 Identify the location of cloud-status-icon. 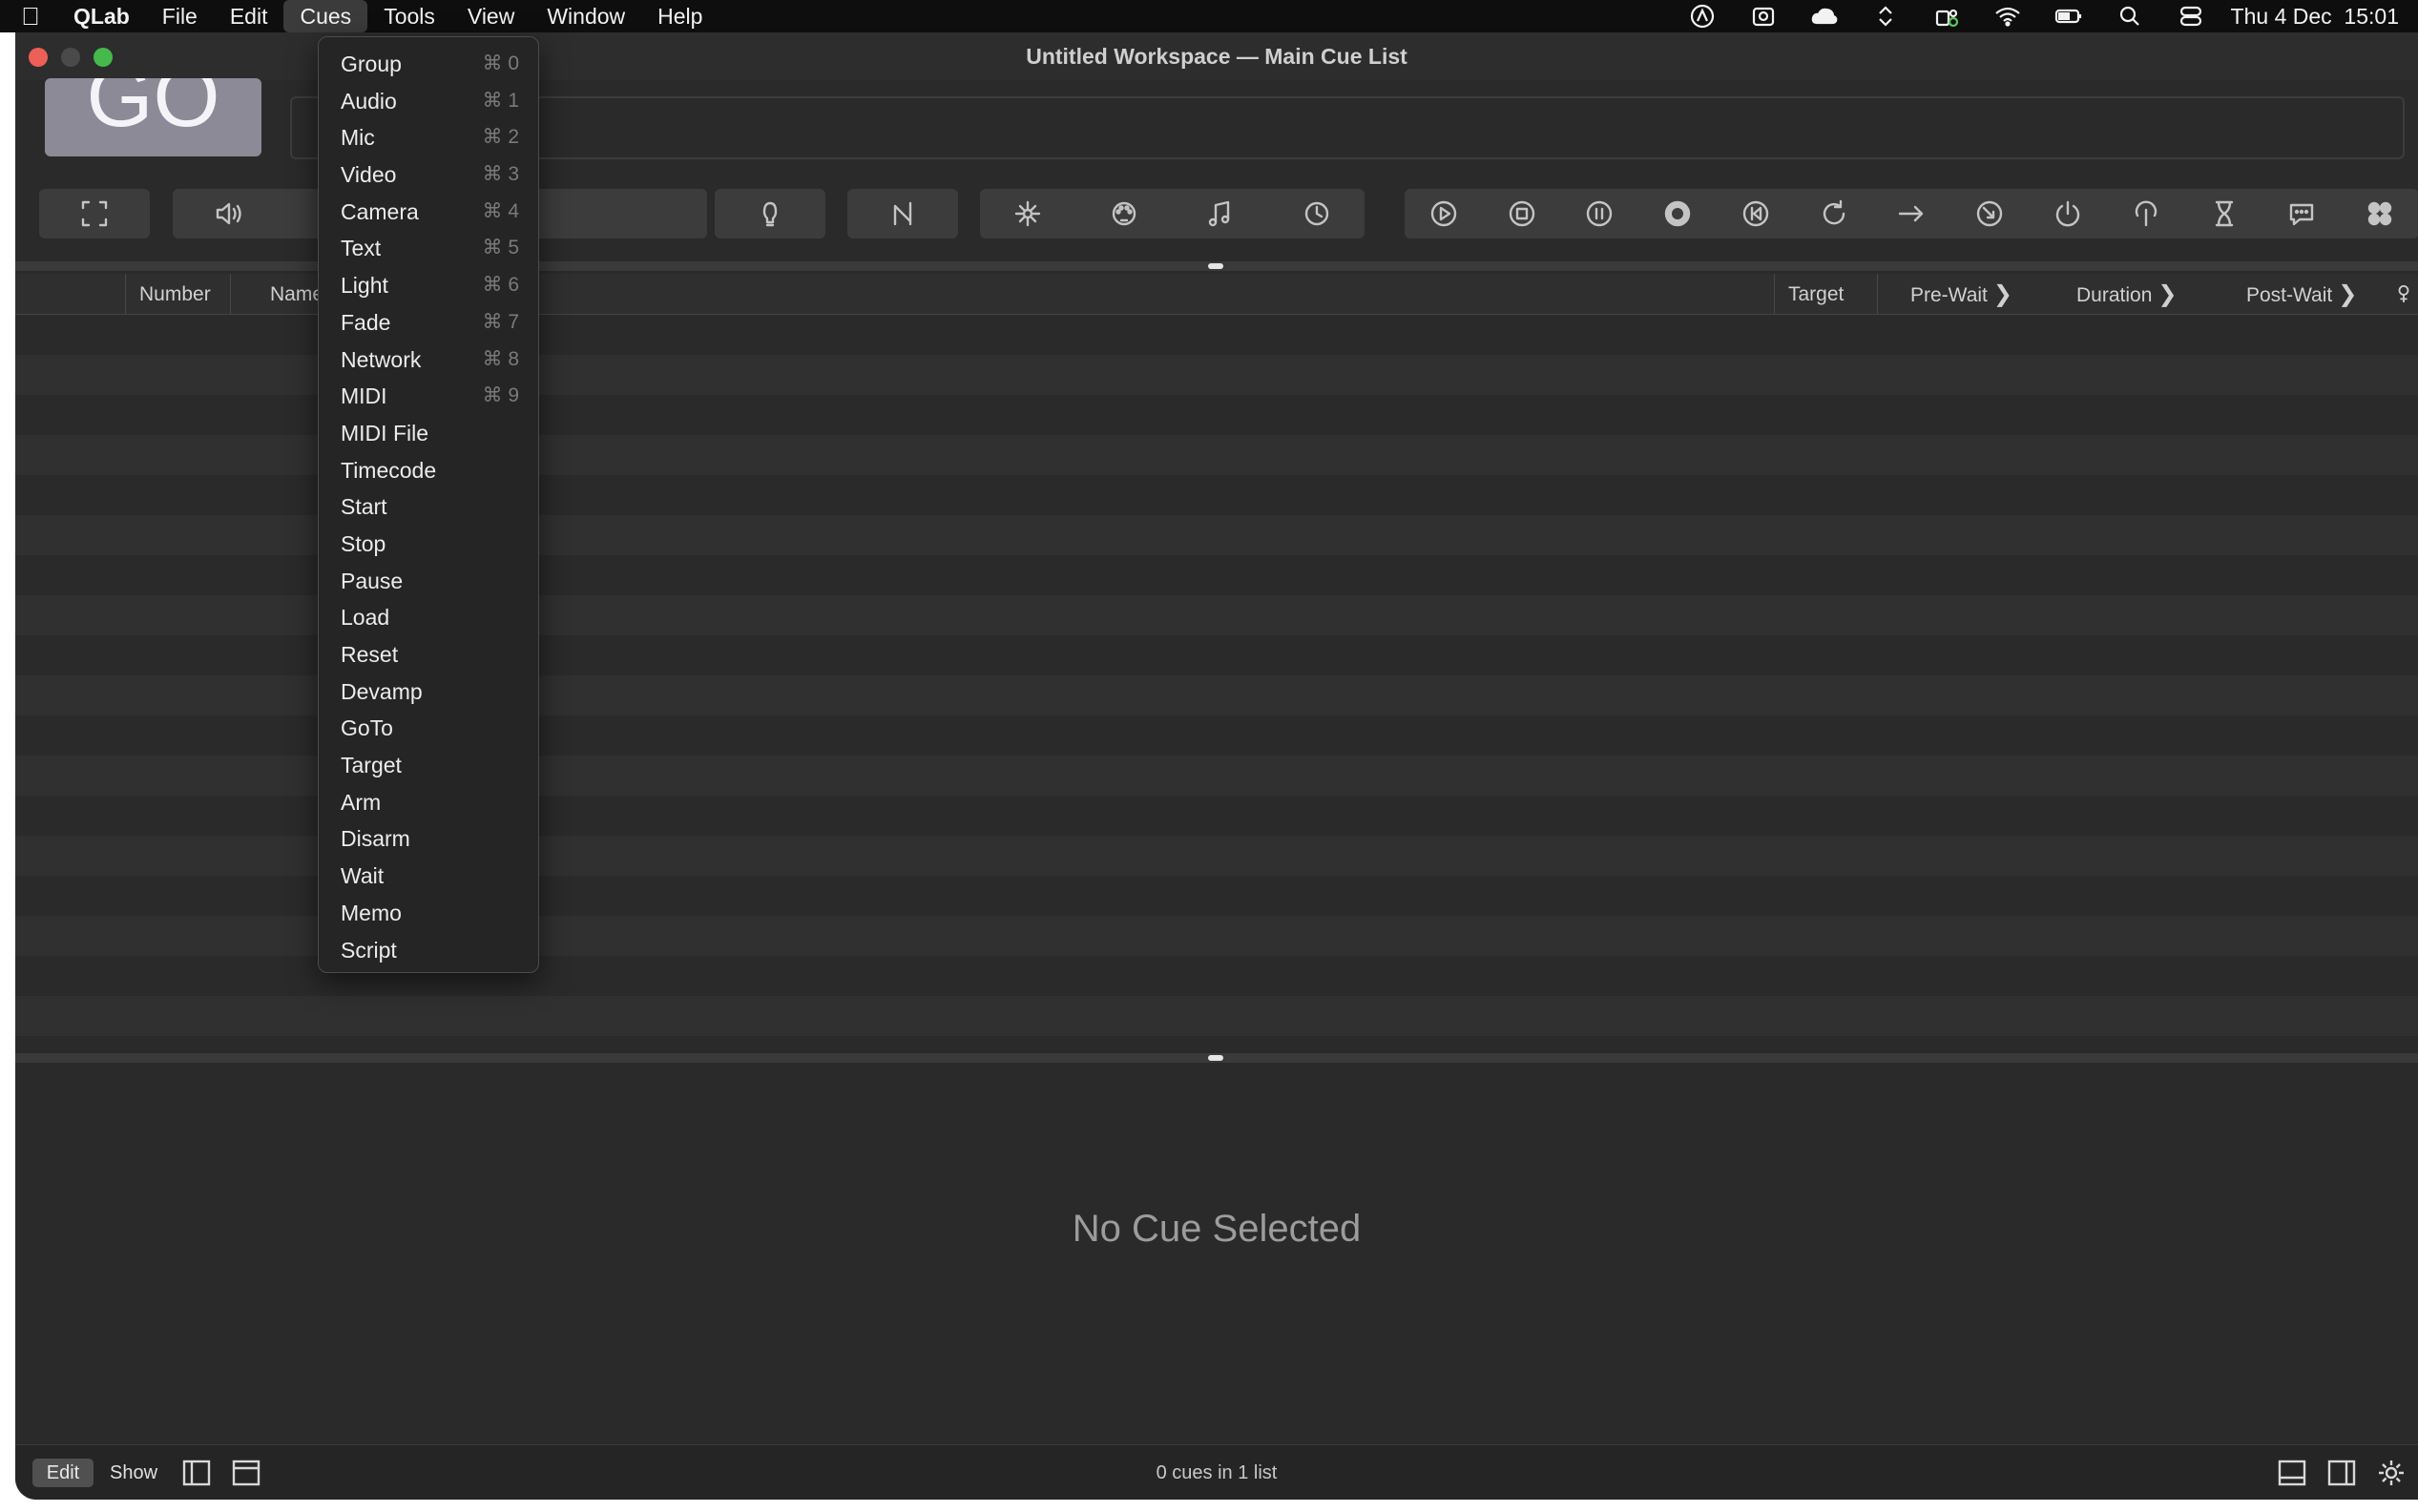
(1824, 16).